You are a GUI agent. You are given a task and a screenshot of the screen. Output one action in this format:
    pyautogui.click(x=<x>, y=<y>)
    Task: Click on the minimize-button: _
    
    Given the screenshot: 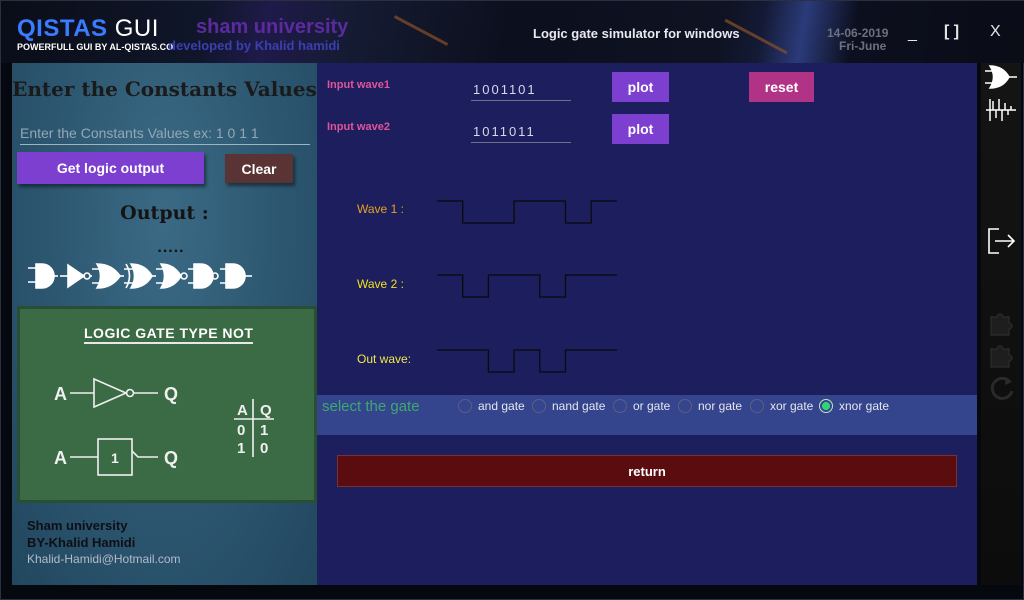 What is the action you would take?
    pyautogui.click(x=912, y=34)
    